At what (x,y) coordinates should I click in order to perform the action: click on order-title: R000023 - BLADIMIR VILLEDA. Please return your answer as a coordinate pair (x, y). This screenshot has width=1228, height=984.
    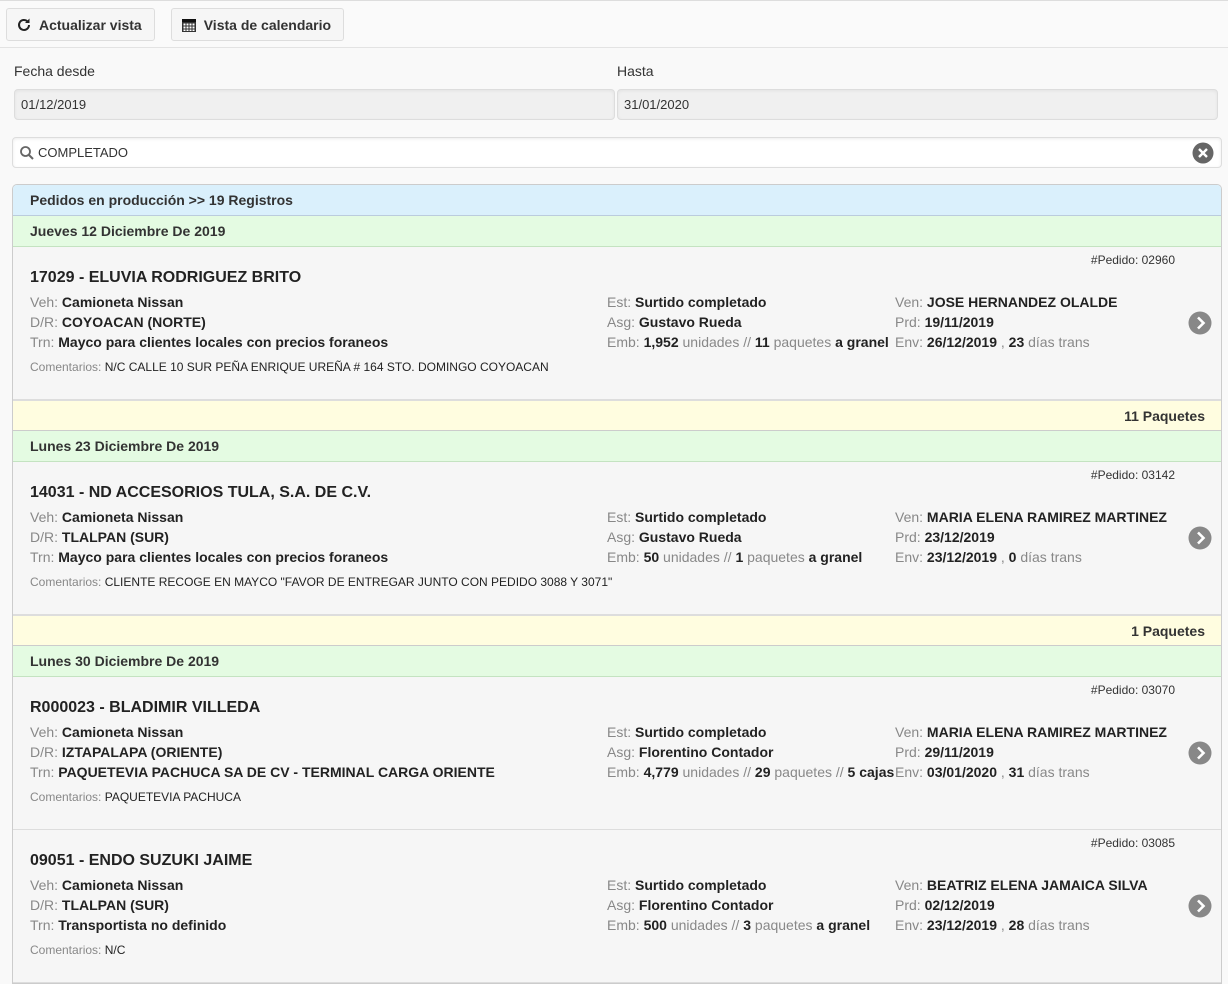
    Looking at the image, I should click on (145, 707).